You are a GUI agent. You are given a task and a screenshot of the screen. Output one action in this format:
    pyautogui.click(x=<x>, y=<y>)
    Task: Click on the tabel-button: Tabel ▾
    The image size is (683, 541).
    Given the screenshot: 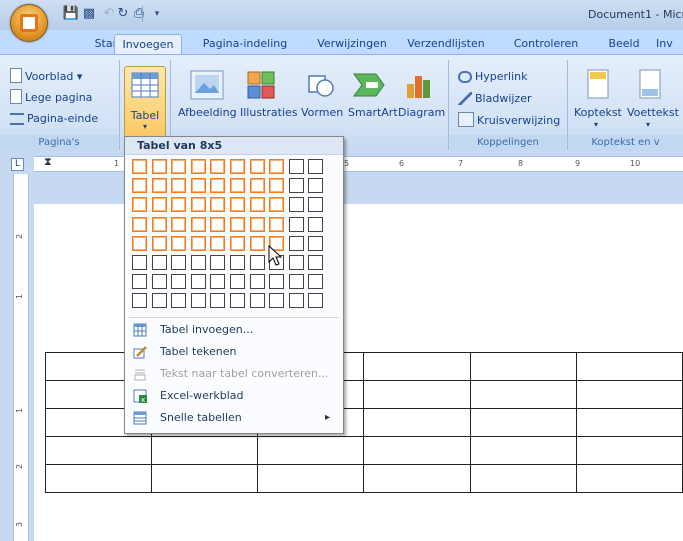 What is the action you would take?
    pyautogui.click(x=145, y=102)
    